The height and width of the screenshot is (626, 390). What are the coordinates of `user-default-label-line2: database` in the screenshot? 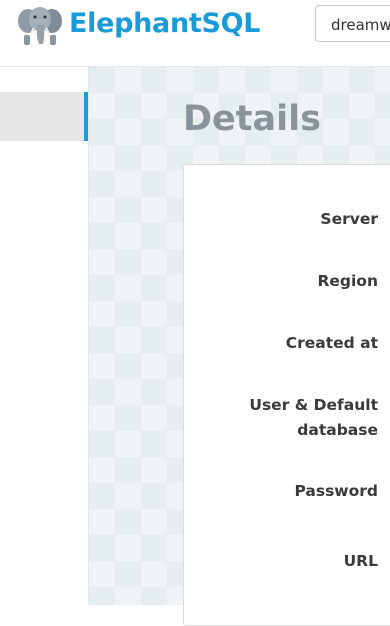 It's located at (337, 430).